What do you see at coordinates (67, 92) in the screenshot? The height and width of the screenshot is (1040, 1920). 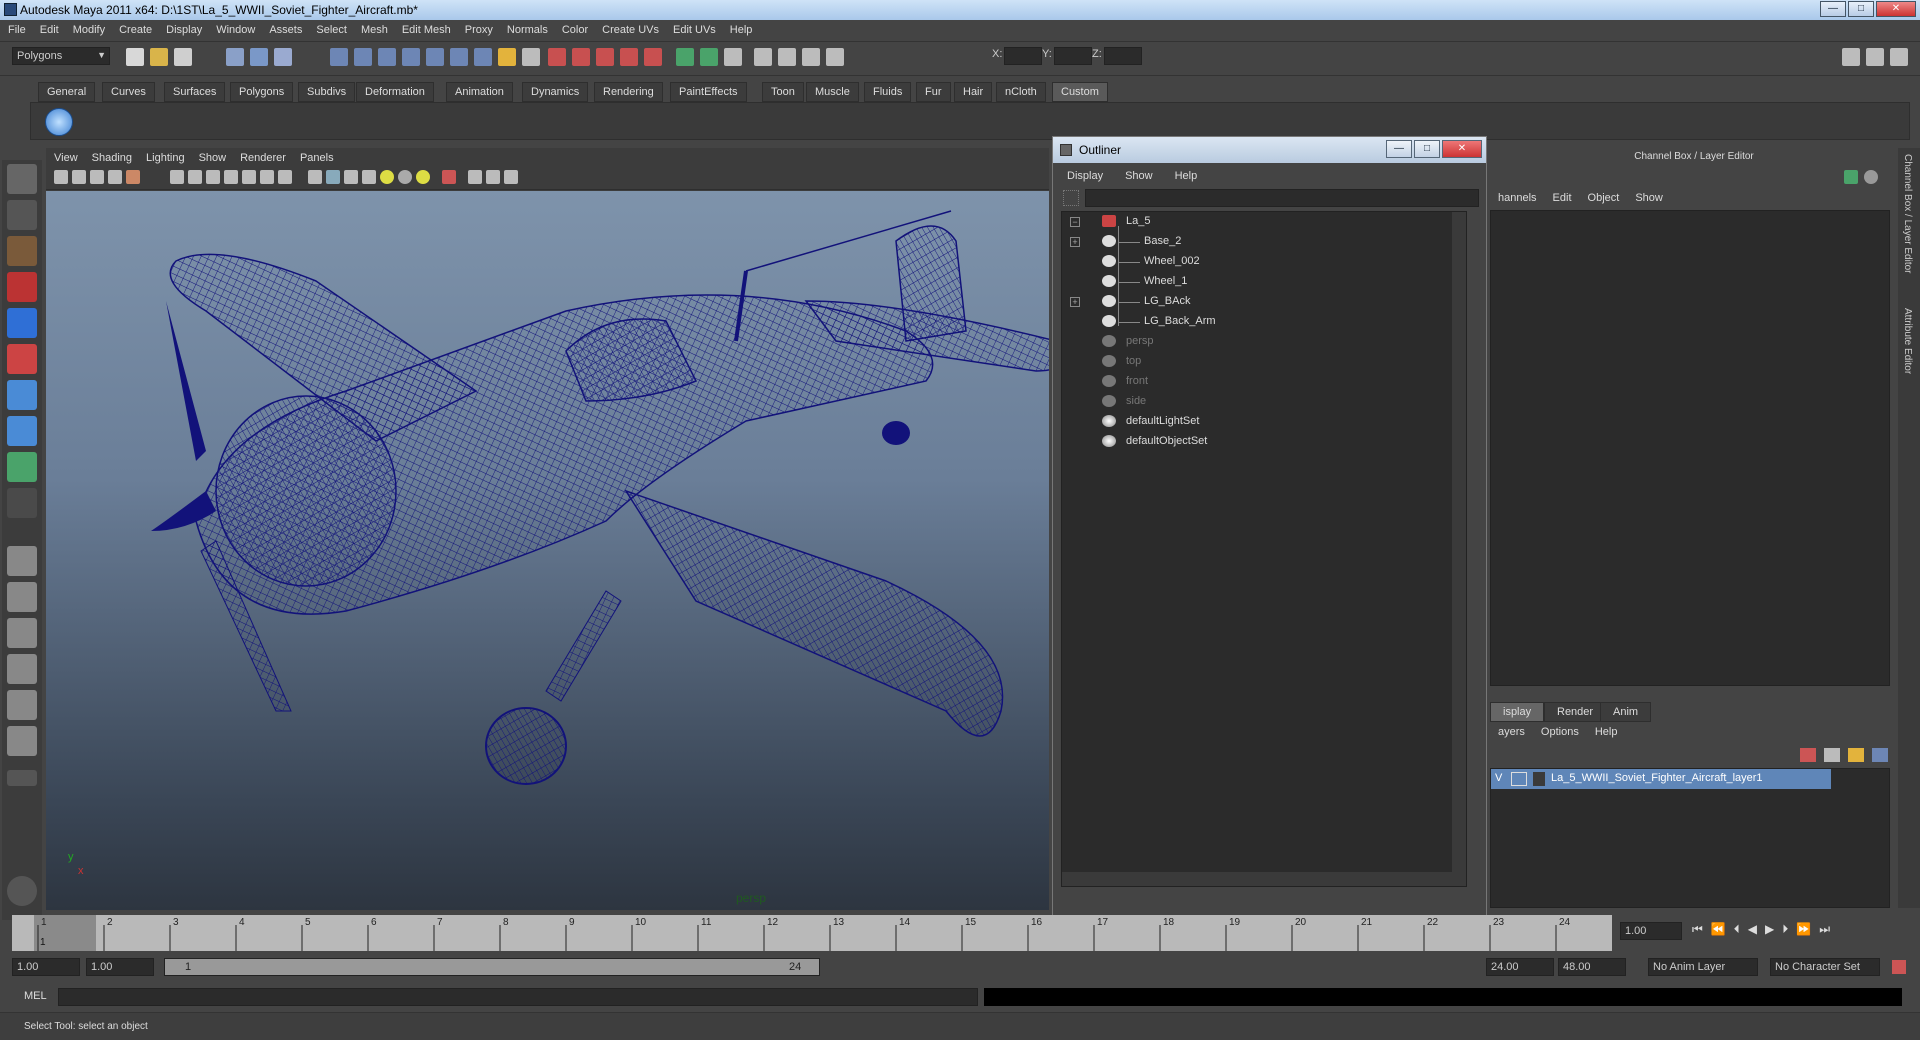 I see `shelf-tab-general: General` at bounding box center [67, 92].